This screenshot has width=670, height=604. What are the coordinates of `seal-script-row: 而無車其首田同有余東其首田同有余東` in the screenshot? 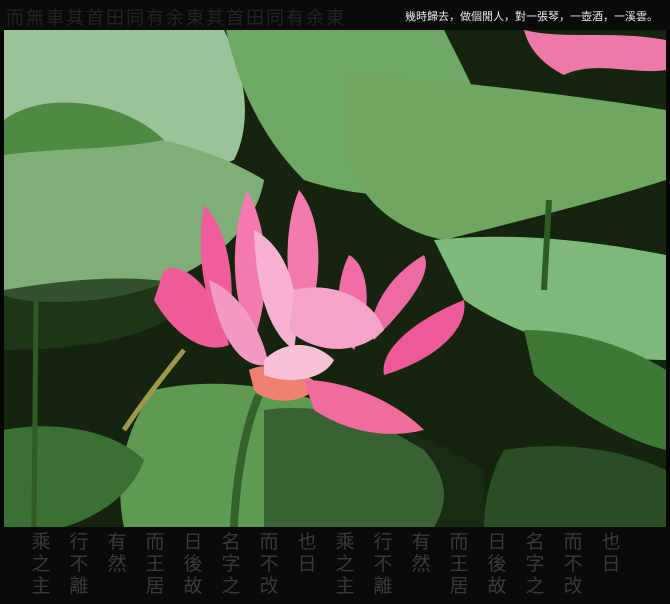 It's located at (176, 17).